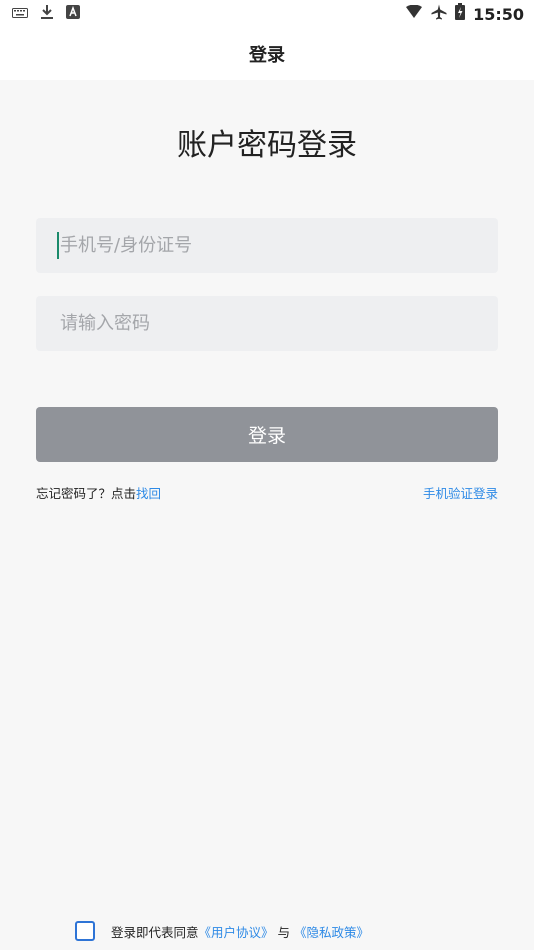 The image size is (534, 950). I want to click on agreement-checkbox, so click(85, 931).